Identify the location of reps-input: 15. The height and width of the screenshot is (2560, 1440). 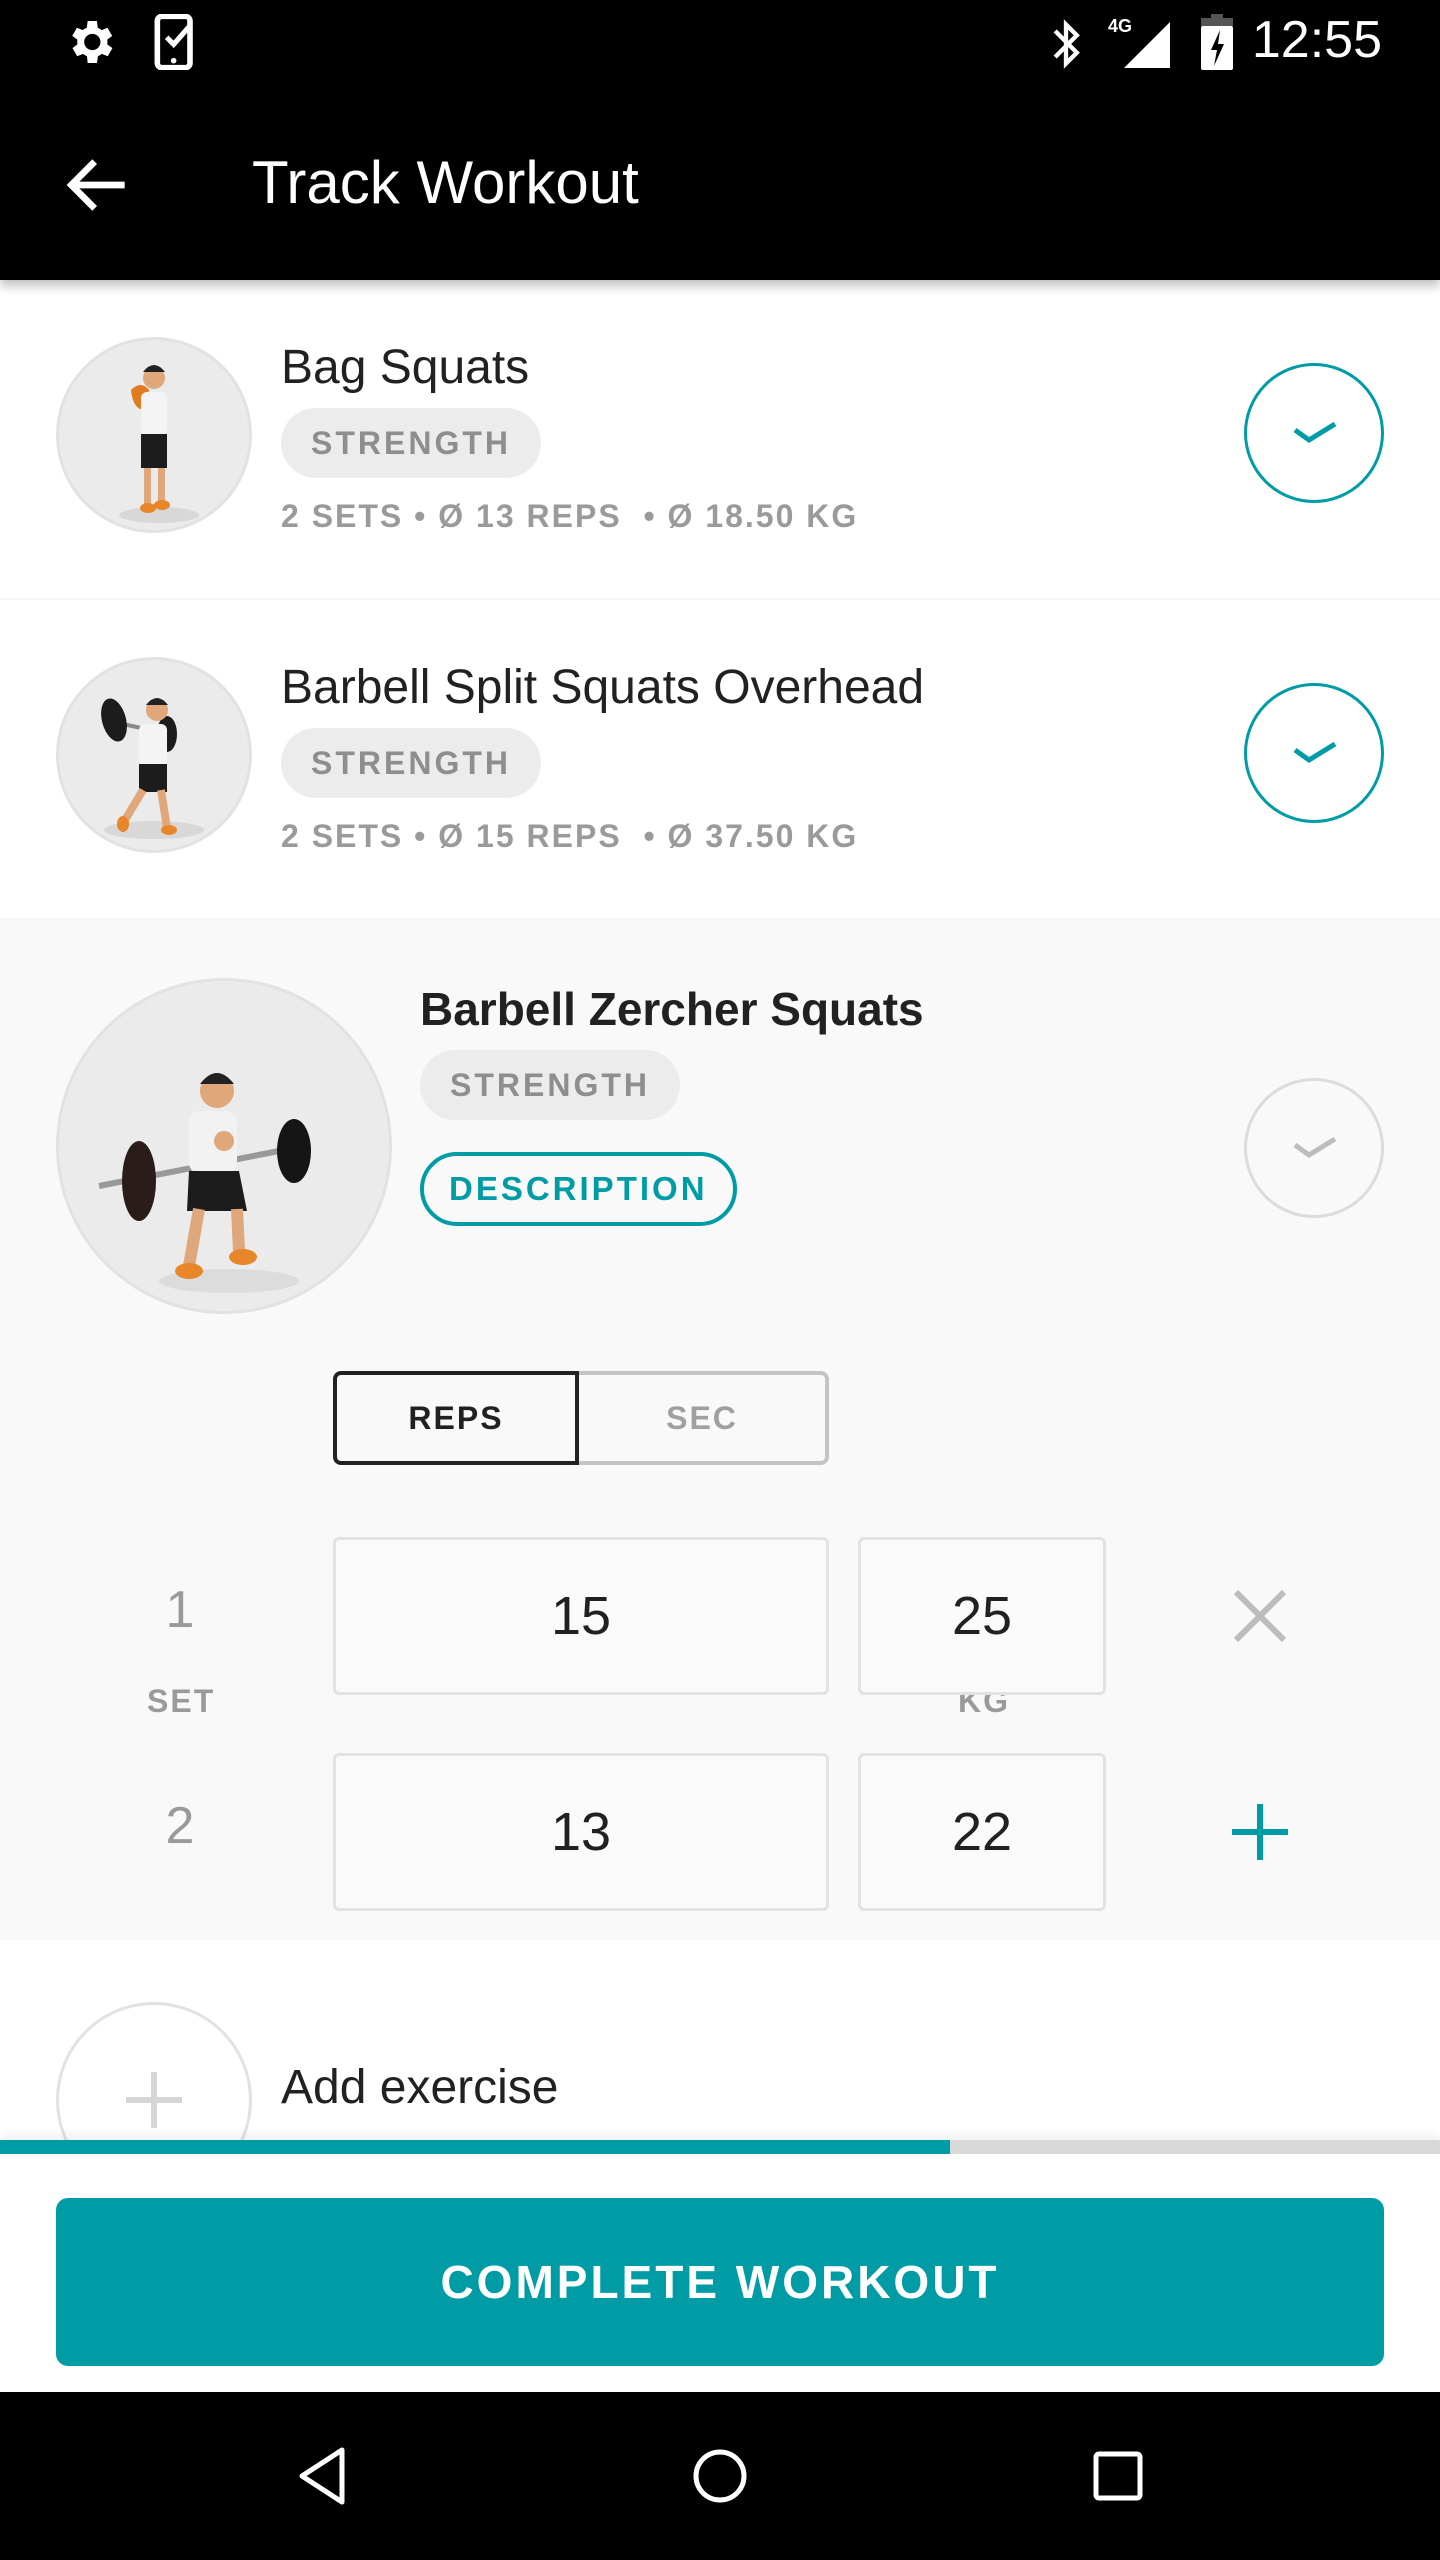
(581, 1616).